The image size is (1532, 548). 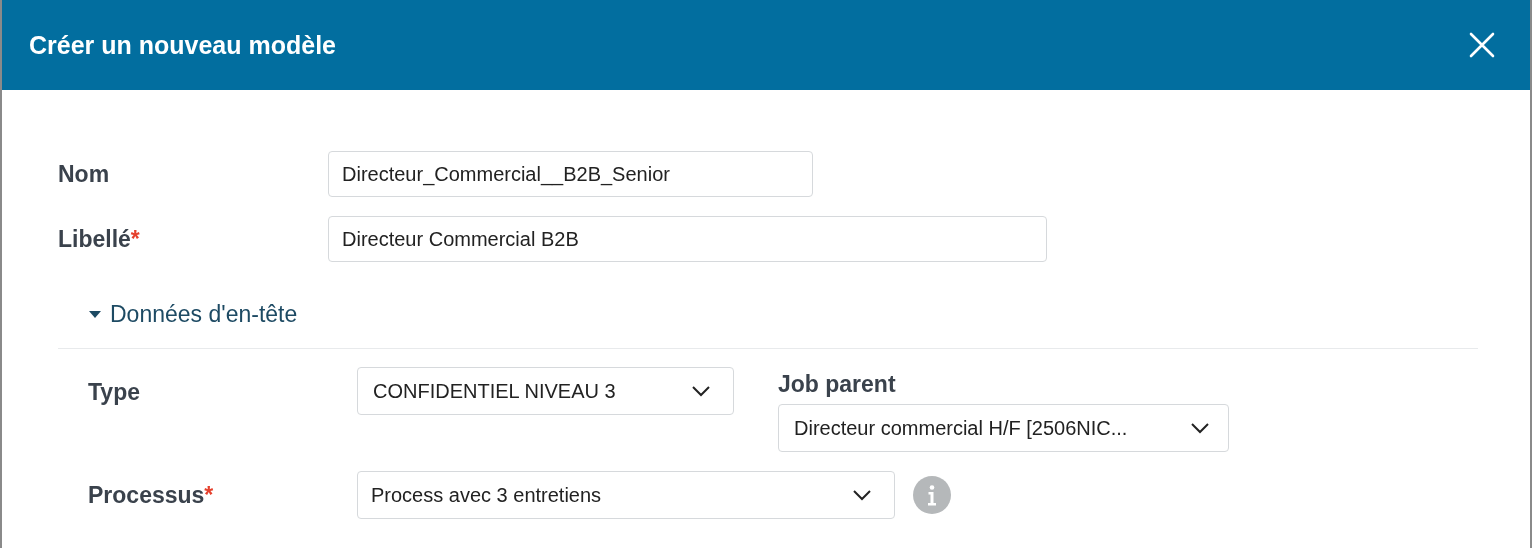 What do you see at coordinates (687, 239) in the screenshot?
I see `text-field: Directeur Commercial B2B` at bounding box center [687, 239].